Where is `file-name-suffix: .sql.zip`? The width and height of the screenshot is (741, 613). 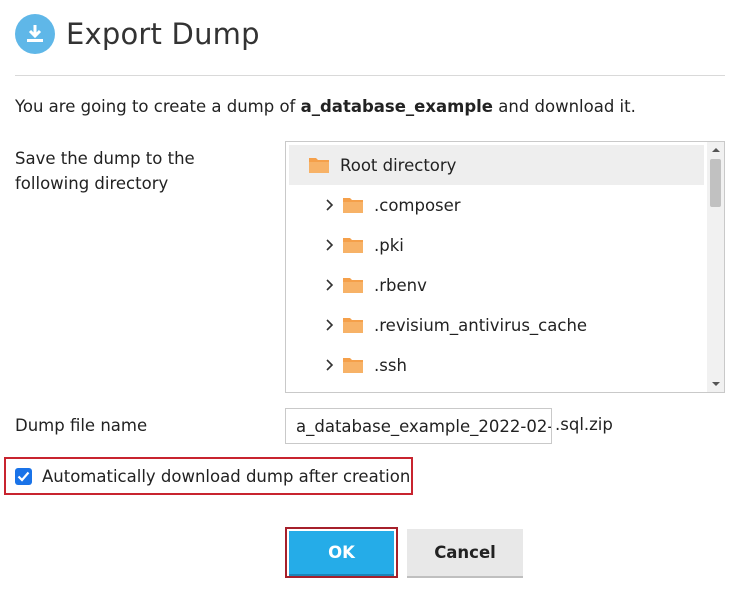
file-name-suffix: .sql.zip is located at coordinates (584, 424).